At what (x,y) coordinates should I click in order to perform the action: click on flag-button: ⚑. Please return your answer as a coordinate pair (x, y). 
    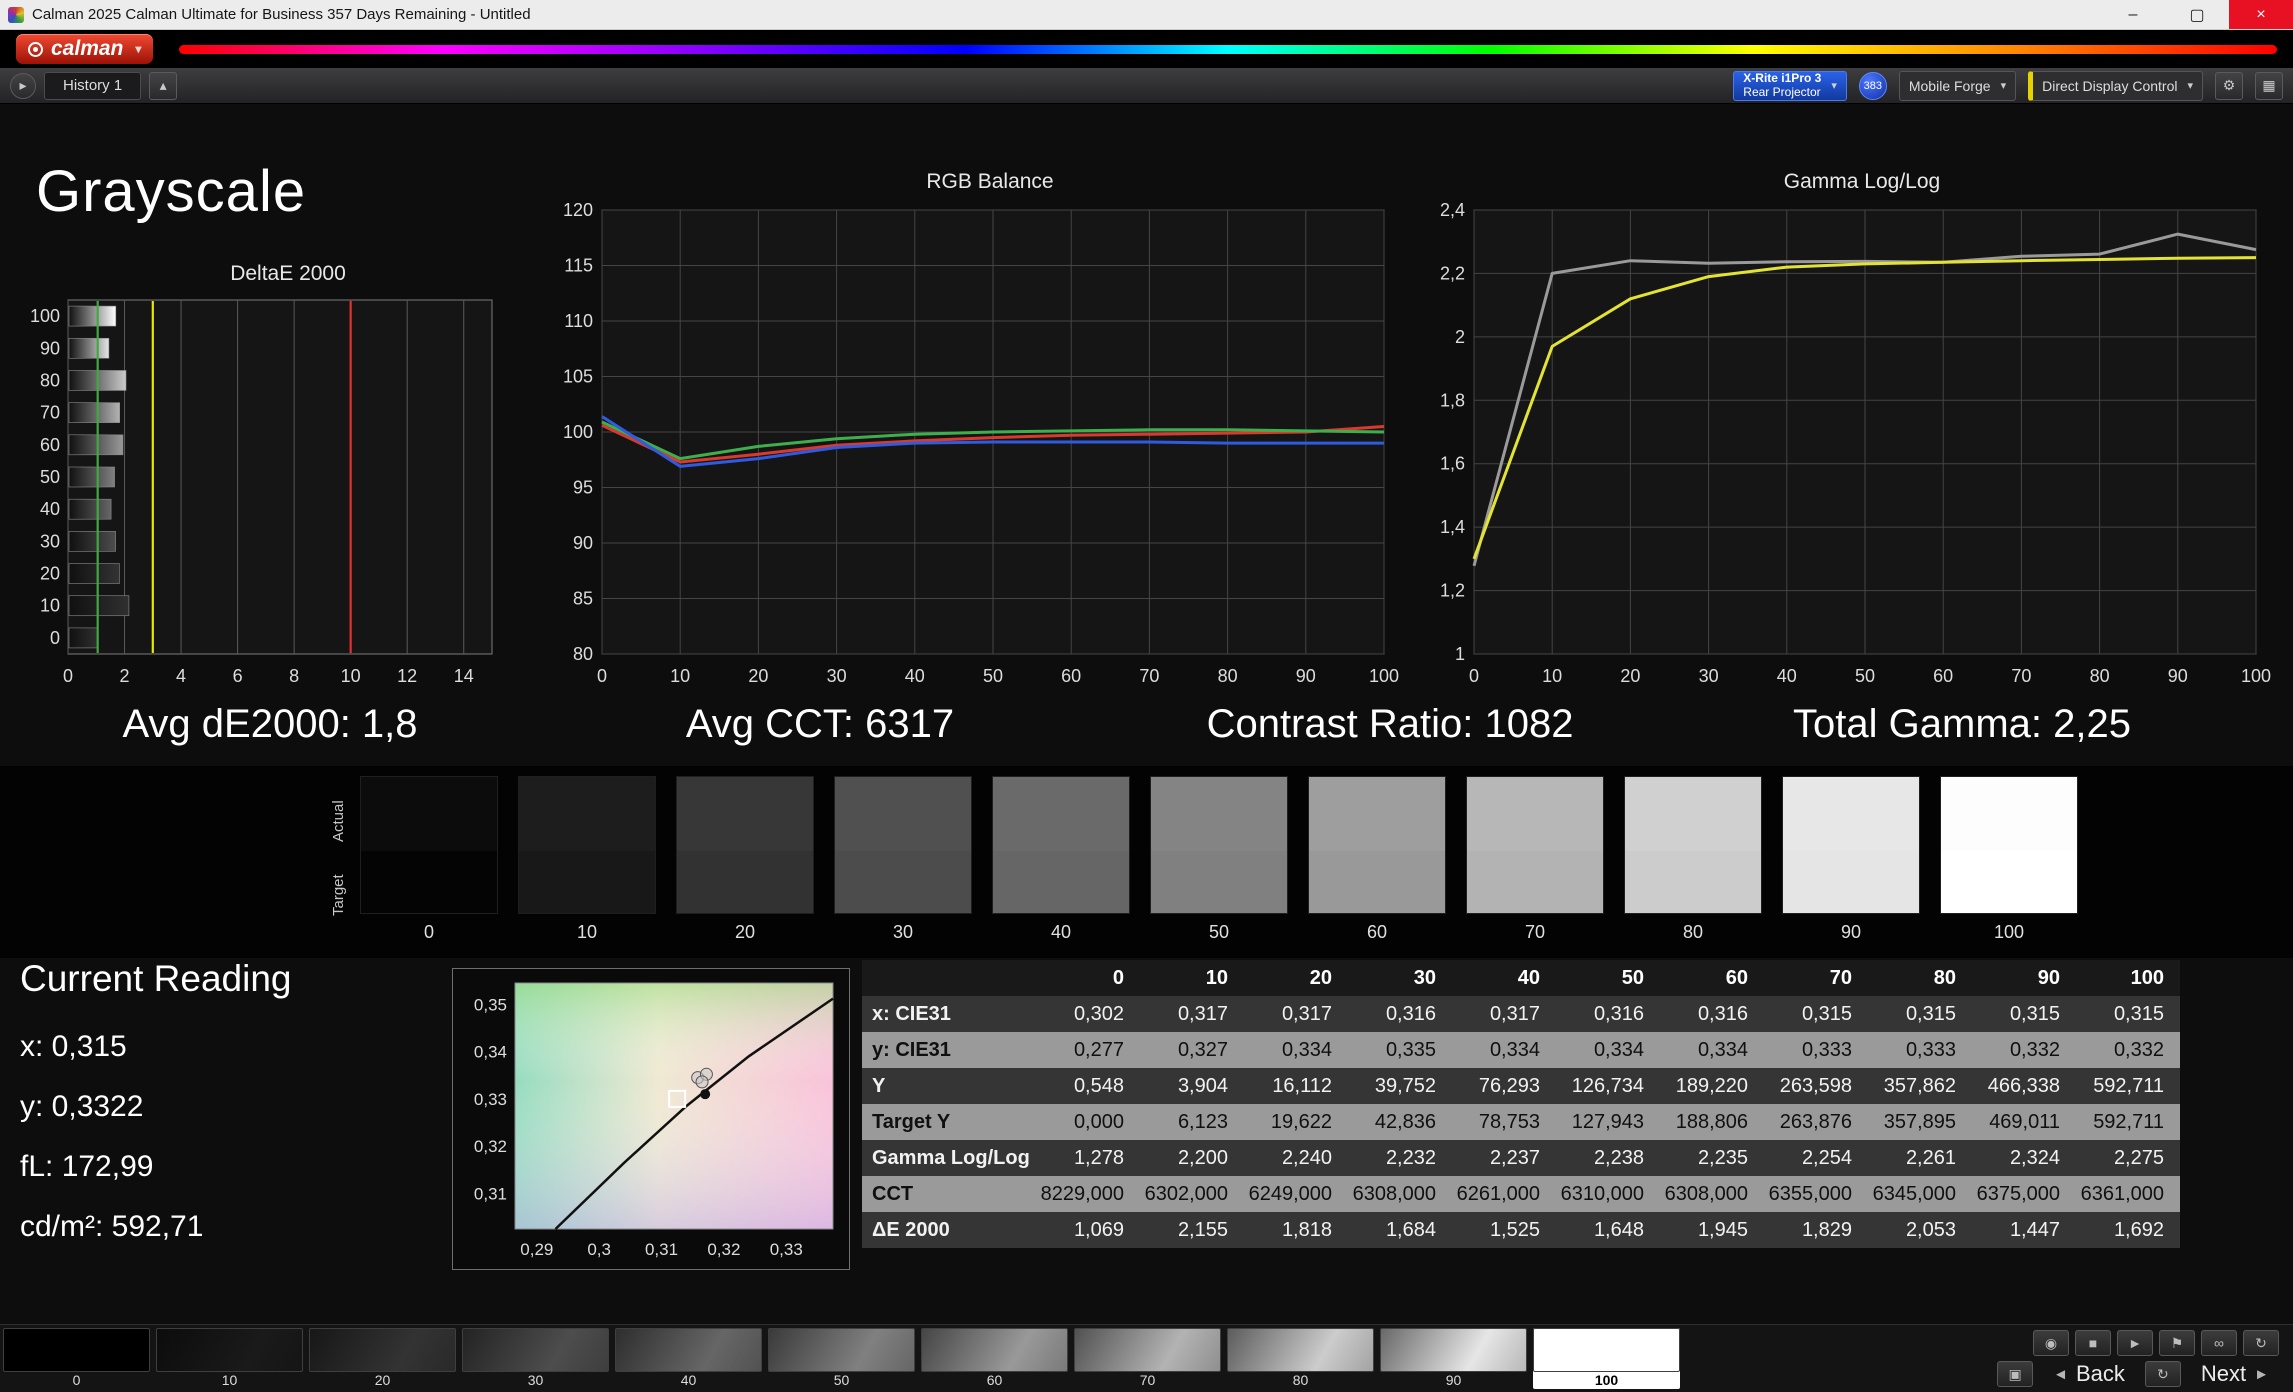
    Looking at the image, I should click on (2177, 1343).